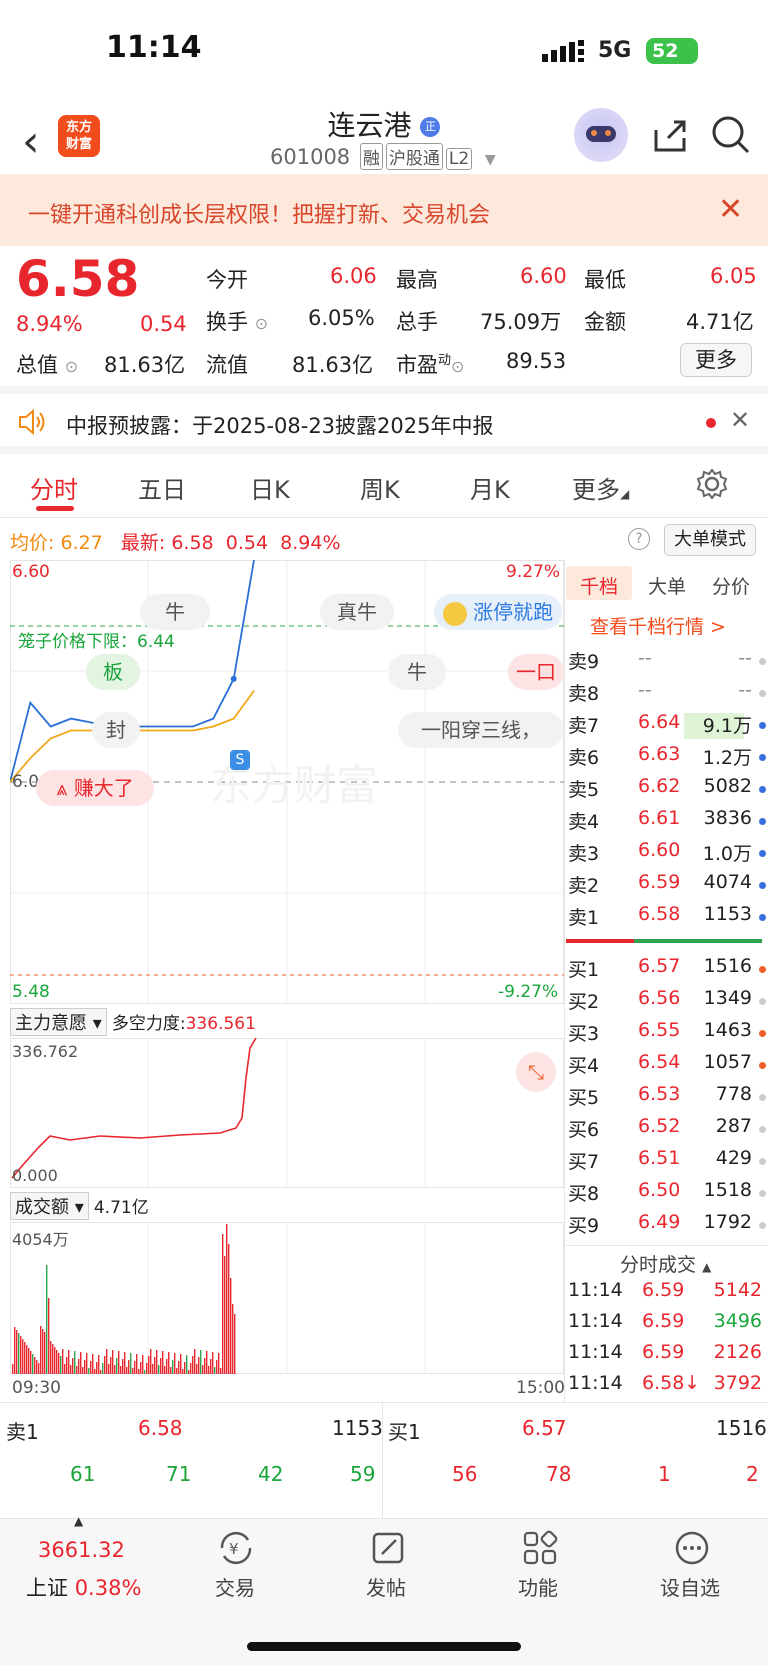  I want to click on nav-trade: 交易, so click(235, 1586).